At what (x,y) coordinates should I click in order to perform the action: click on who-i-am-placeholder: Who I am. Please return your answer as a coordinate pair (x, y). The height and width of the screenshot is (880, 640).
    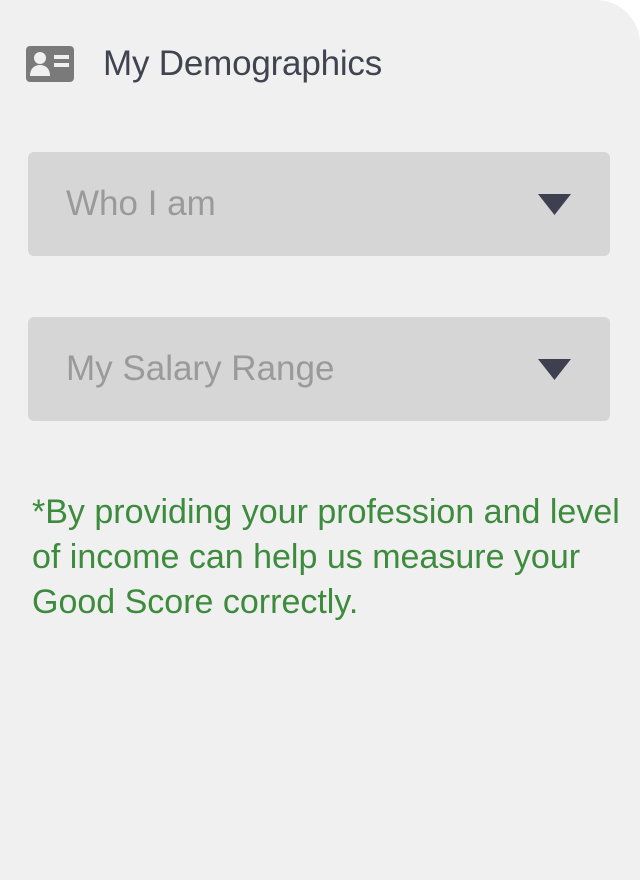
    Looking at the image, I should click on (141, 203).